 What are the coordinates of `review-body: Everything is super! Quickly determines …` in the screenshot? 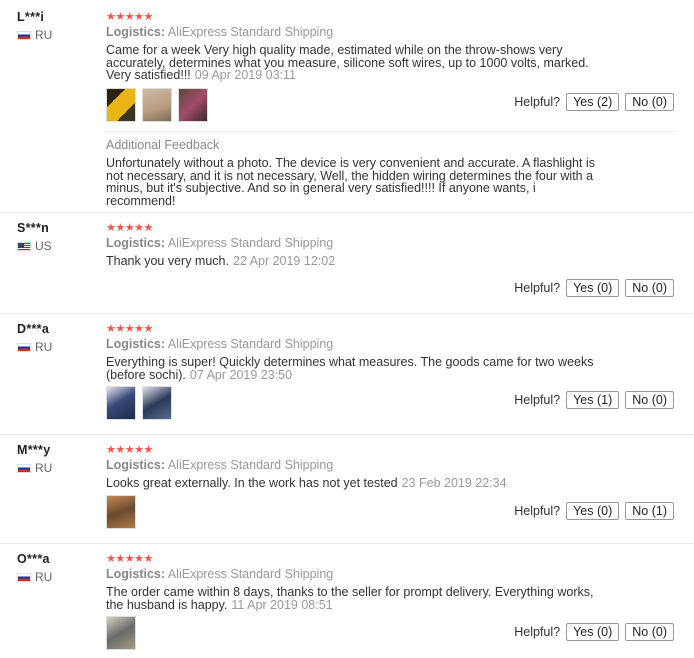 It's located at (350, 368).